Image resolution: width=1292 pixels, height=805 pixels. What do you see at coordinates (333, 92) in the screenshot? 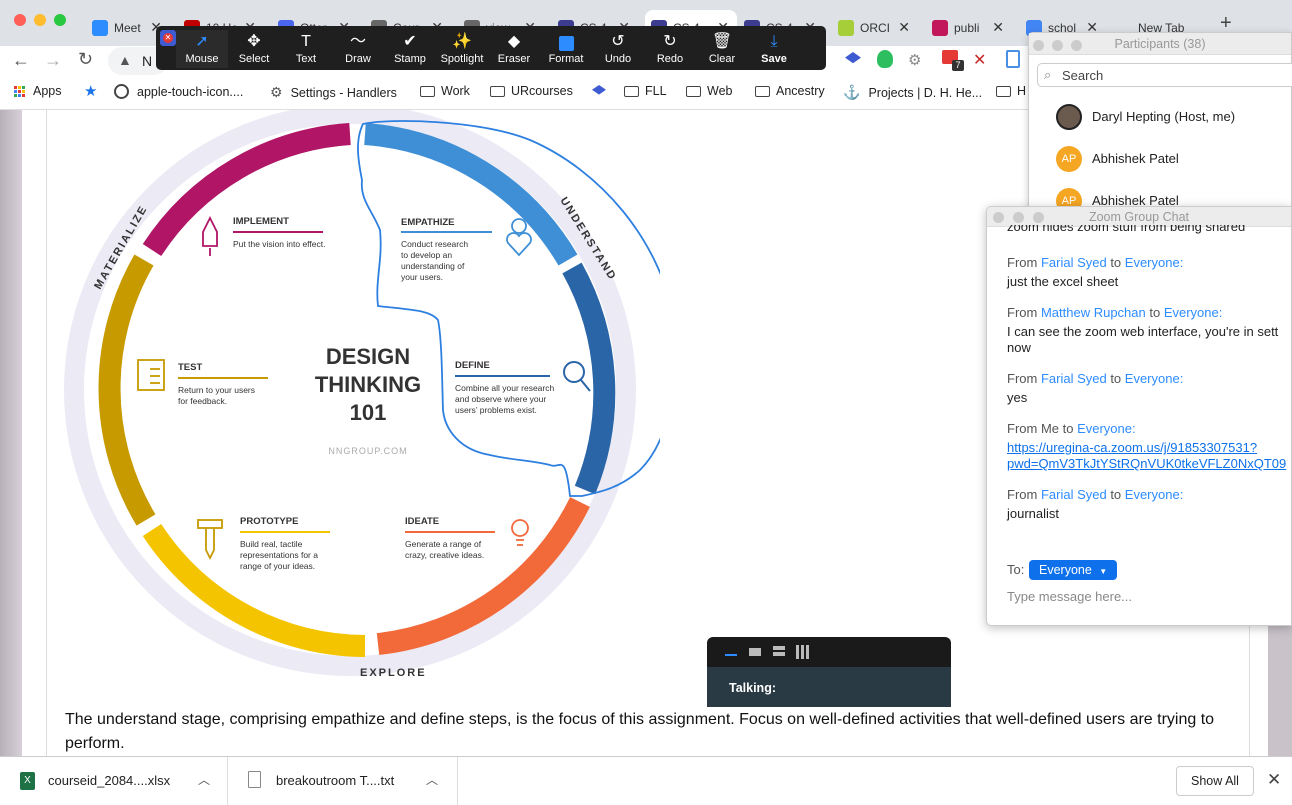
I see `bookmark-settings-handlers: ⚙ Settings - Handlers` at bounding box center [333, 92].